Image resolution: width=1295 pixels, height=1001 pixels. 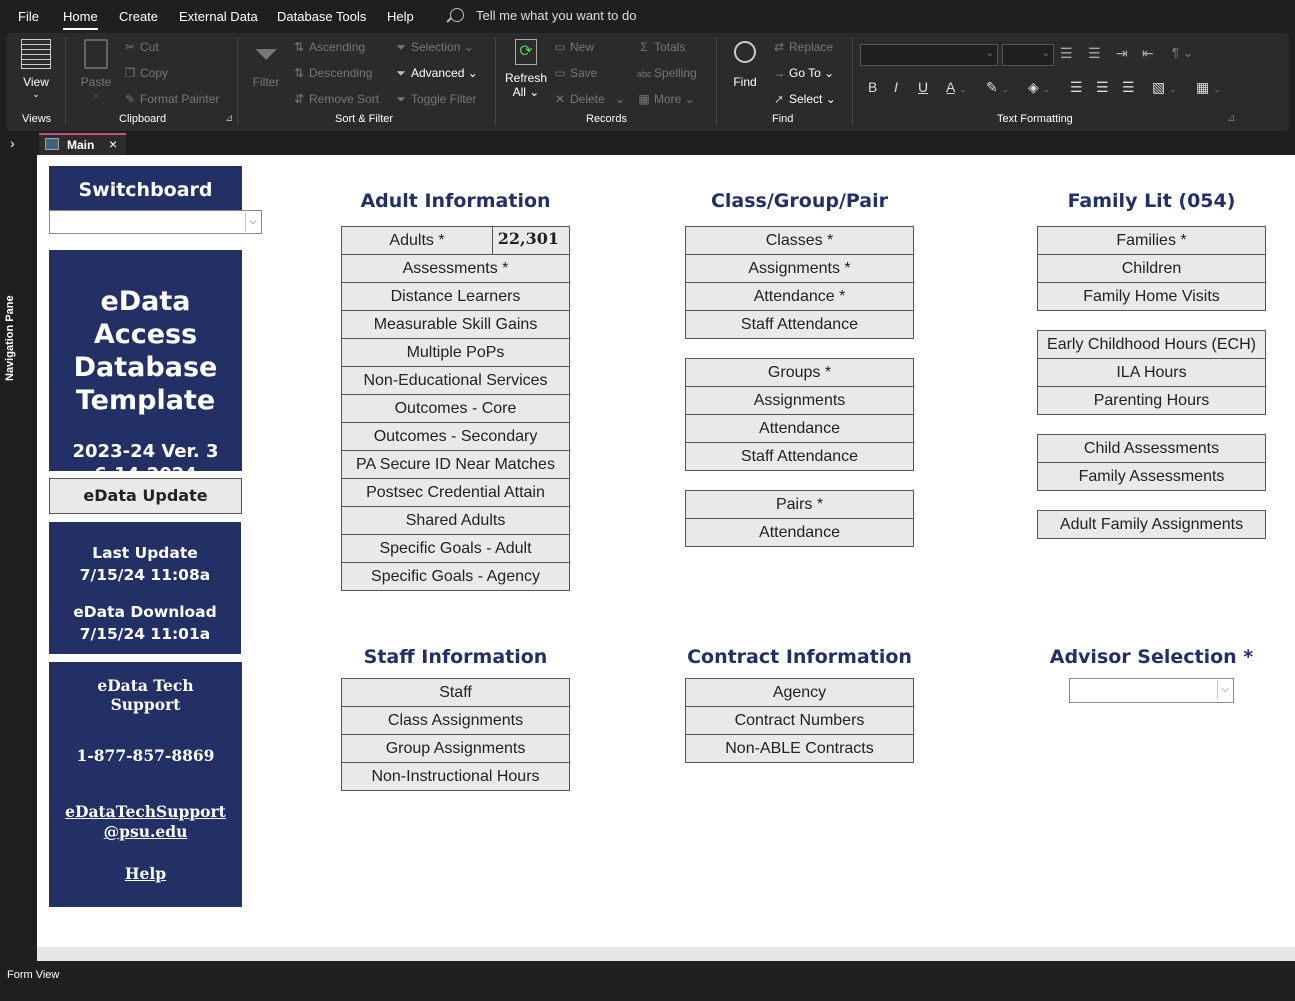 What do you see at coordinates (1066, 53) in the screenshot?
I see `bullets-icon: ☰` at bounding box center [1066, 53].